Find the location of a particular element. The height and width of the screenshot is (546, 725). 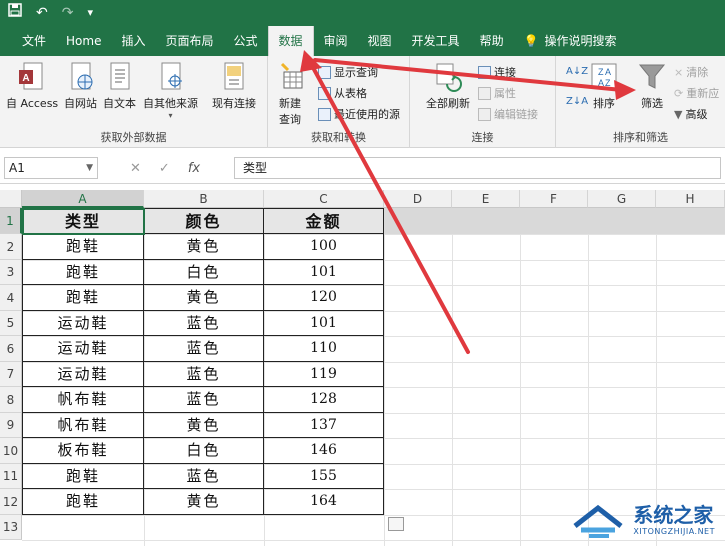

insert-function-icon: fx is located at coordinates (194, 168).